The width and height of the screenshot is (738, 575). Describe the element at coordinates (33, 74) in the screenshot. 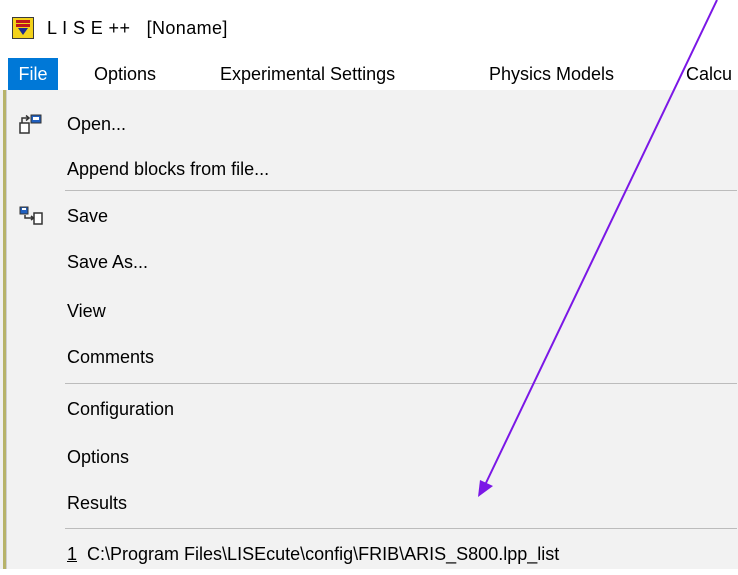

I see `menu-file: File` at that location.